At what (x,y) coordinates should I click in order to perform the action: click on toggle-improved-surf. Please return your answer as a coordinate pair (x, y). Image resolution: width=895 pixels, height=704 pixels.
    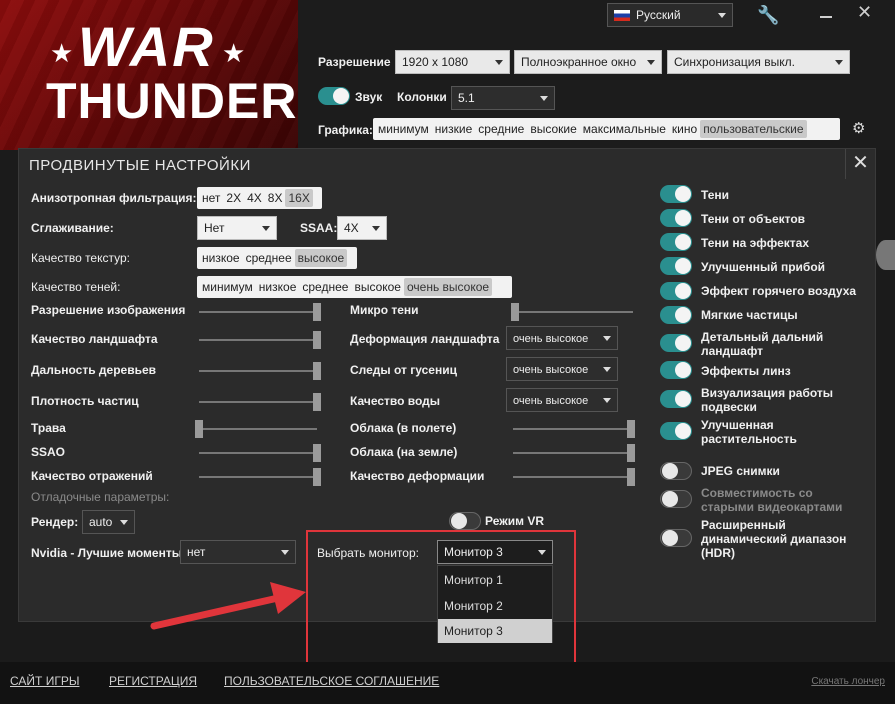
    Looking at the image, I should click on (676, 266).